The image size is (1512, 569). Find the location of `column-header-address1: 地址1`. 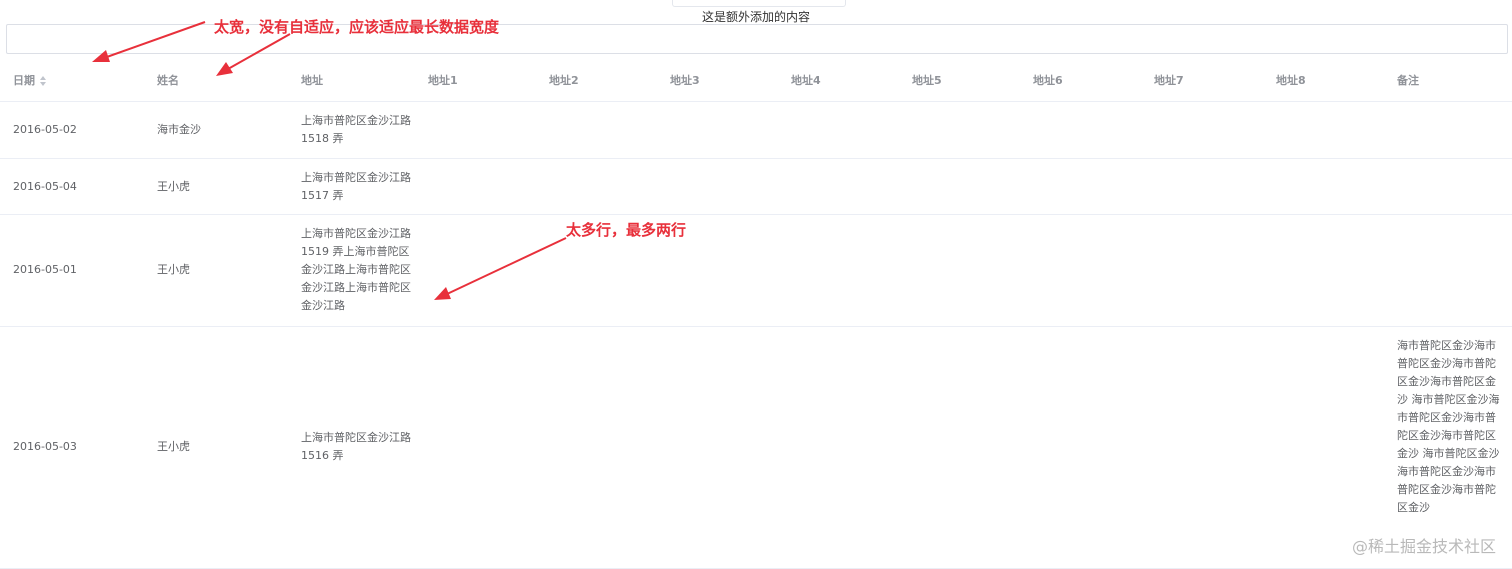

column-header-address1: 地址1 is located at coordinates (443, 80).